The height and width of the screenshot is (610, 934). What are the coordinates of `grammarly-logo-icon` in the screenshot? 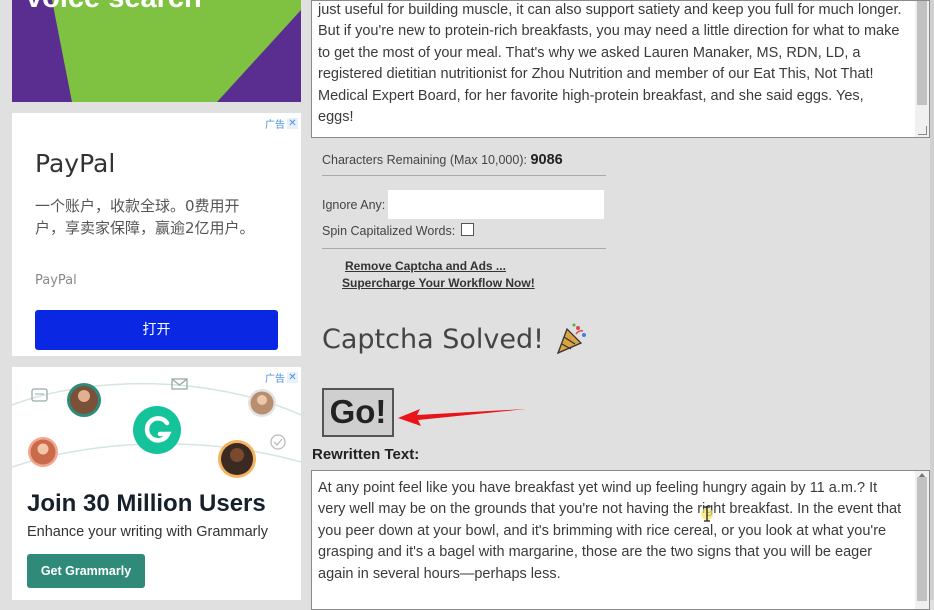 It's located at (157, 430).